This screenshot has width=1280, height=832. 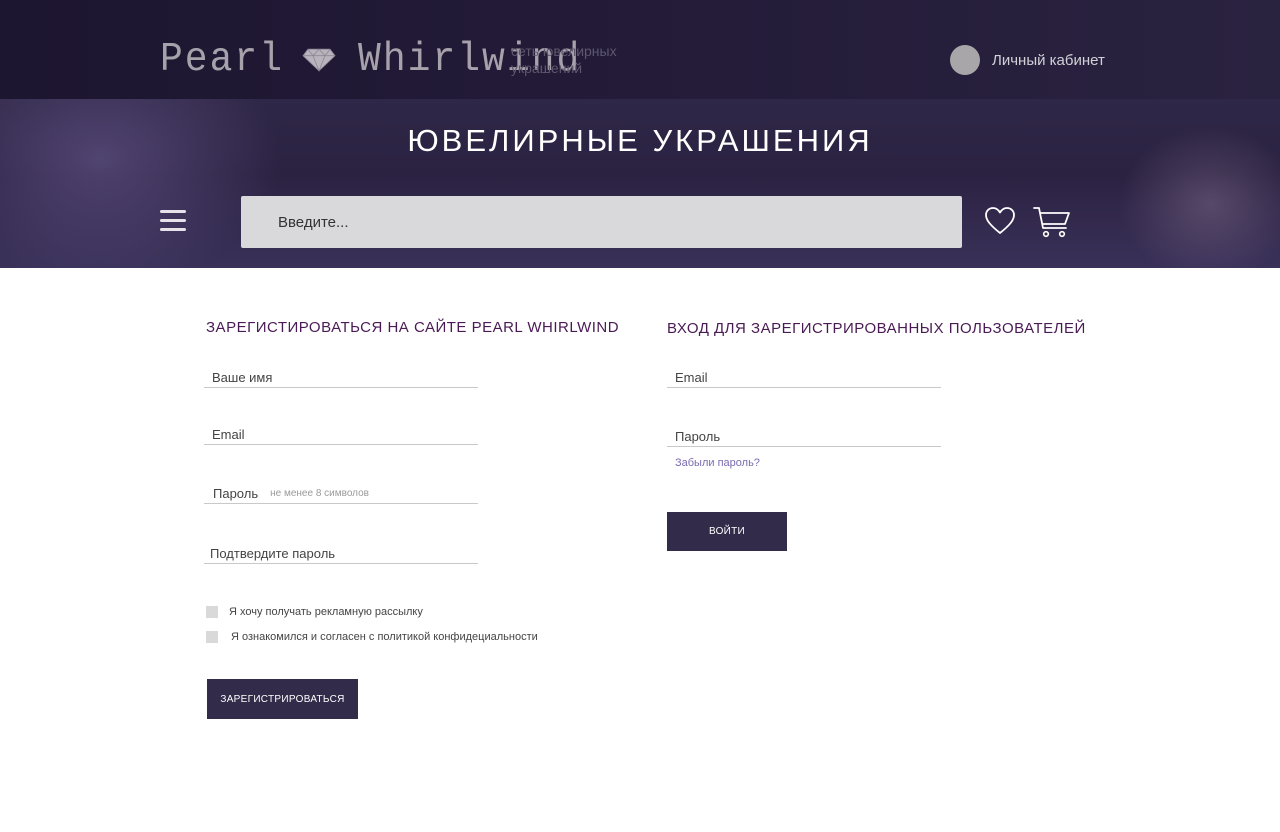 What do you see at coordinates (1000, 221) in the screenshot?
I see `heart-icon` at bounding box center [1000, 221].